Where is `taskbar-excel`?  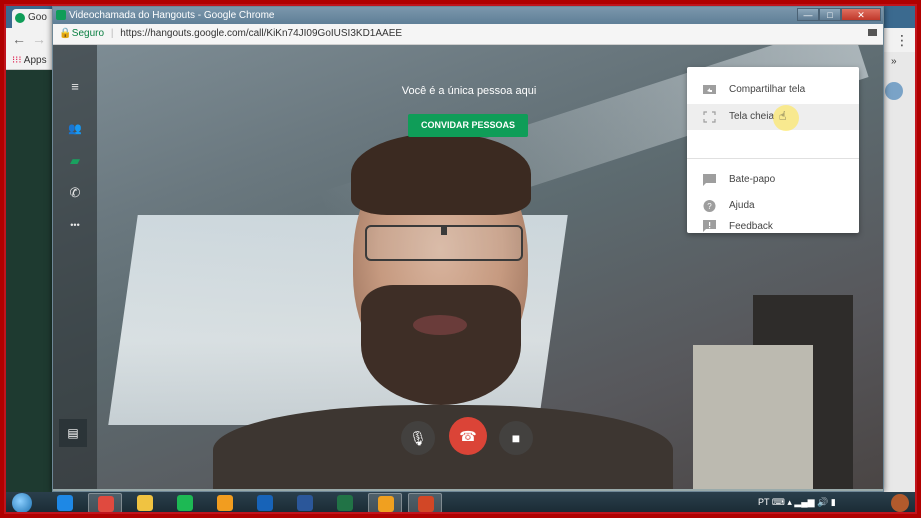 taskbar-excel is located at coordinates (345, 502).